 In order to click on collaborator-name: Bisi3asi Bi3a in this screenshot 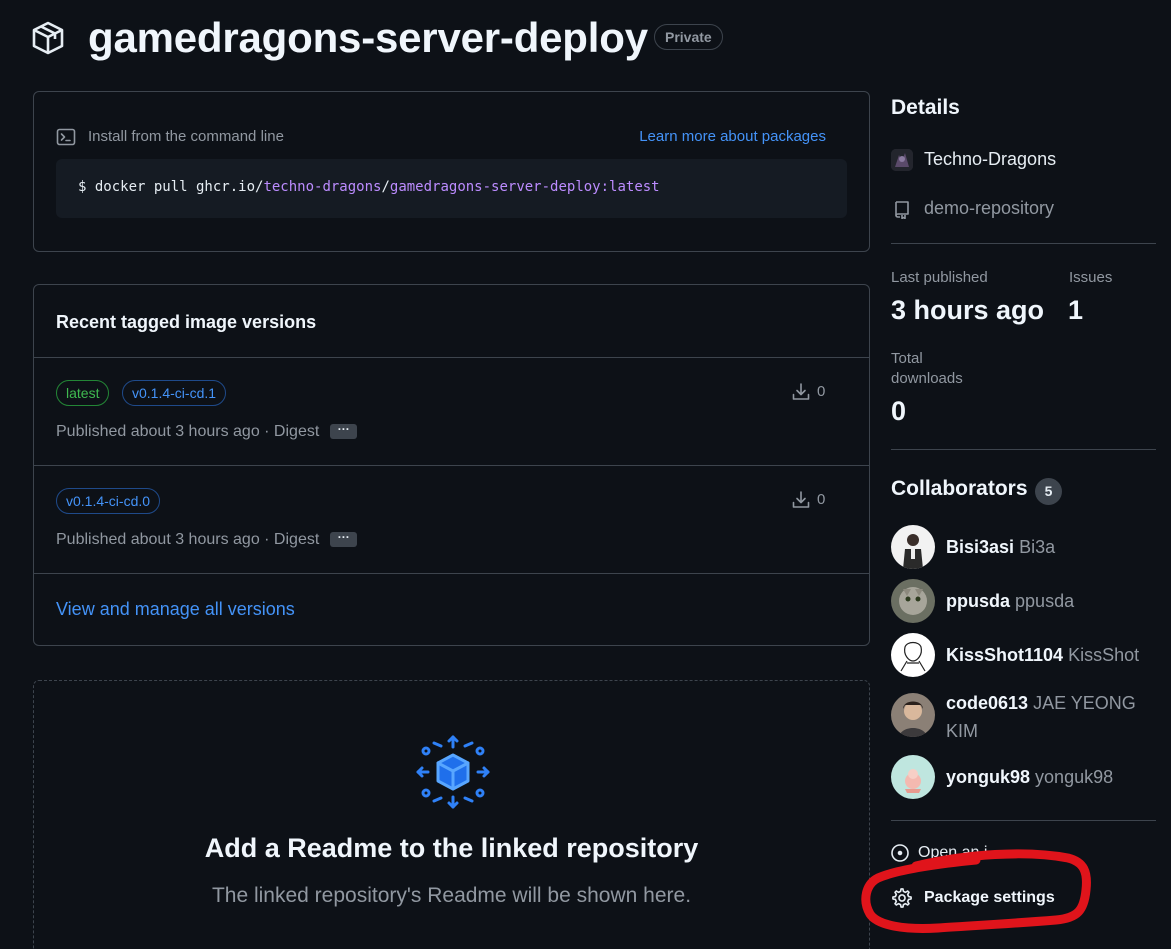, I will do `click(1051, 547)`.